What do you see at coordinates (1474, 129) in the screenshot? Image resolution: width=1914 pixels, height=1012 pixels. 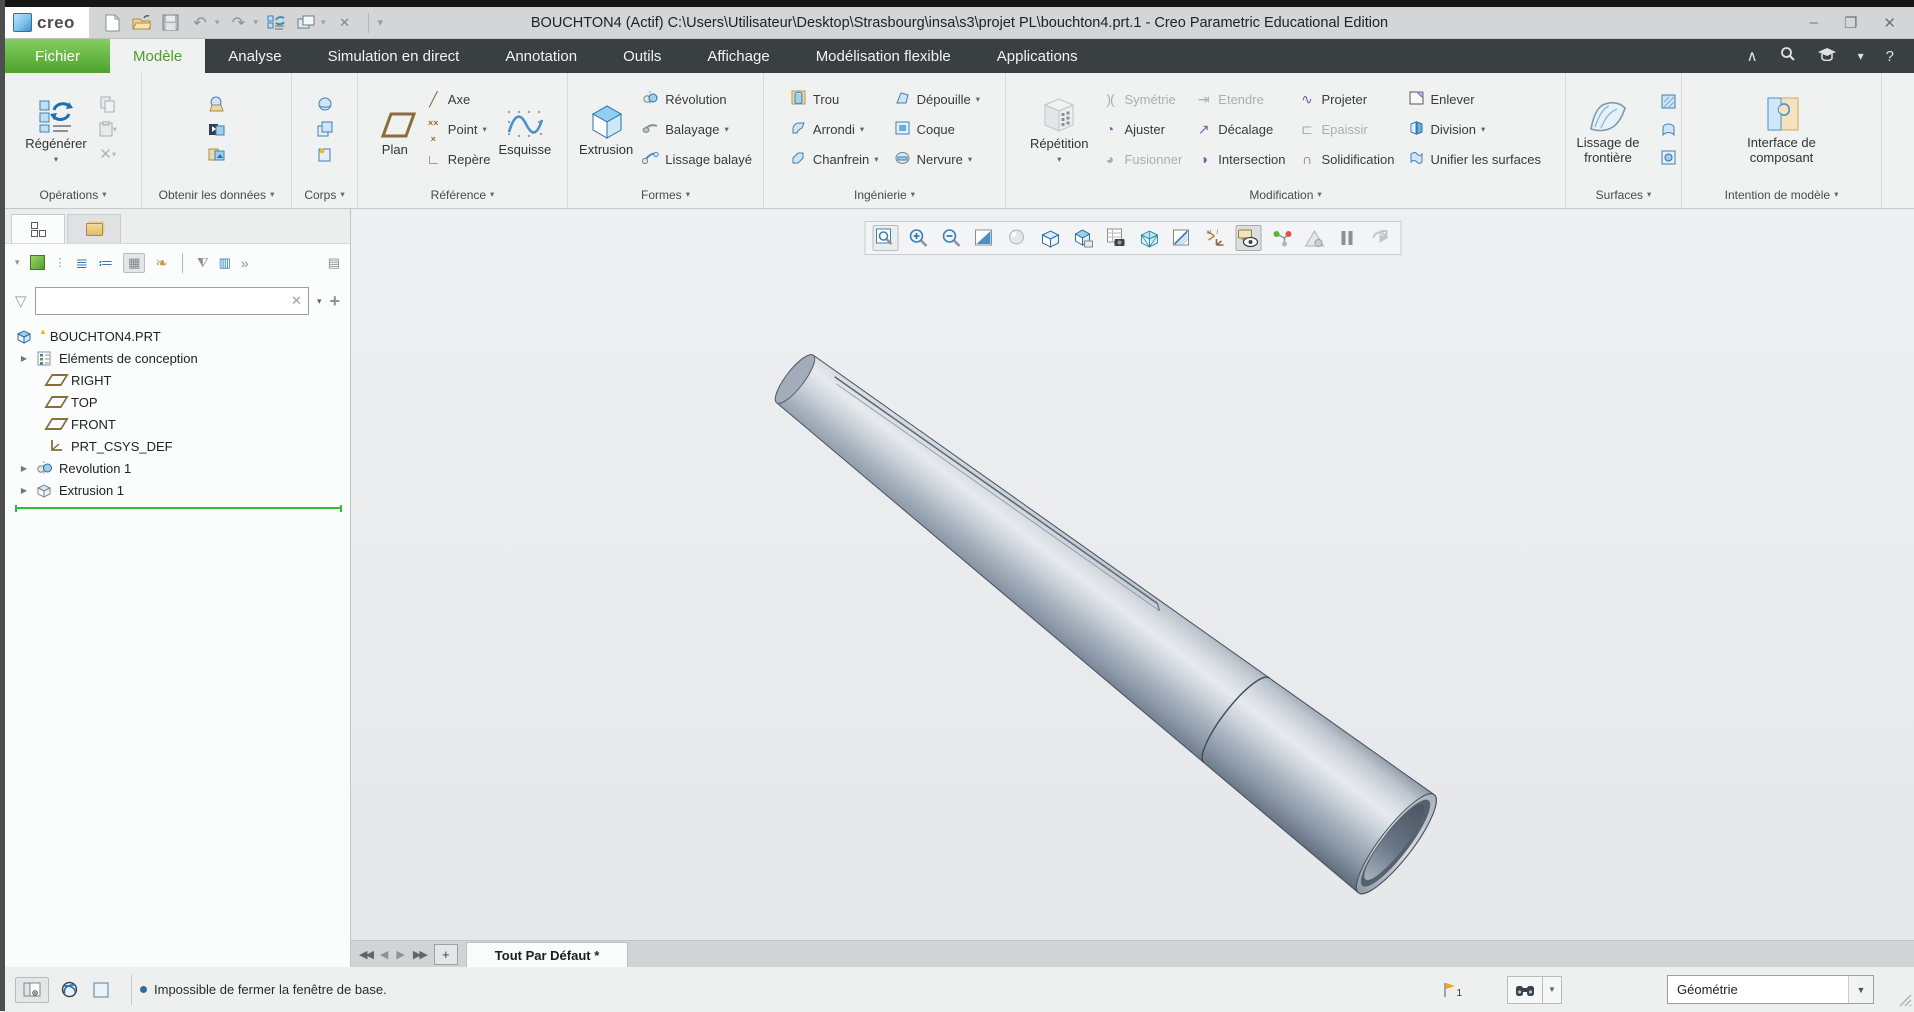 I see `division-button: Division ▾` at bounding box center [1474, 129].